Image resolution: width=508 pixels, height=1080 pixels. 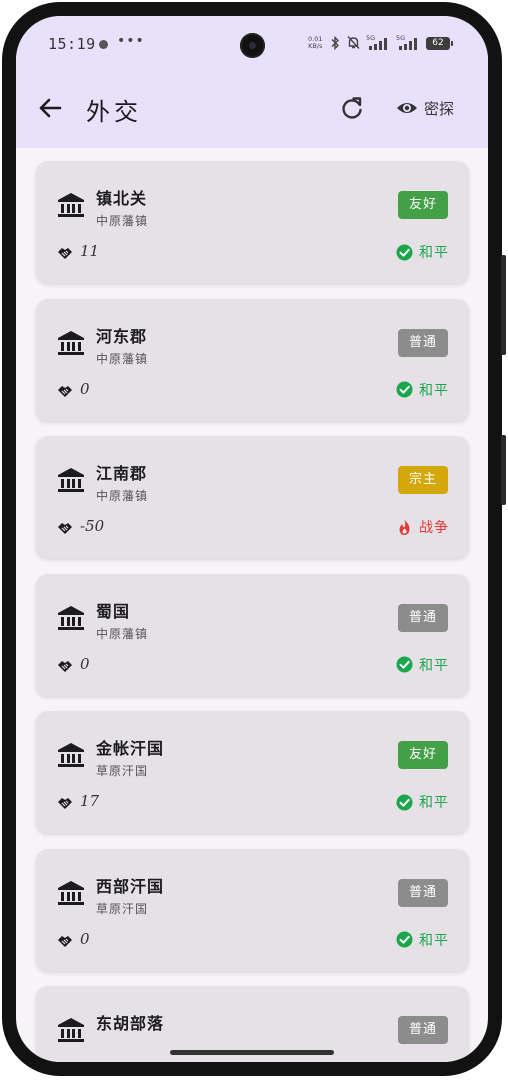 I want to click on app-bar: 外交 密探, so click(x=252, y=108).